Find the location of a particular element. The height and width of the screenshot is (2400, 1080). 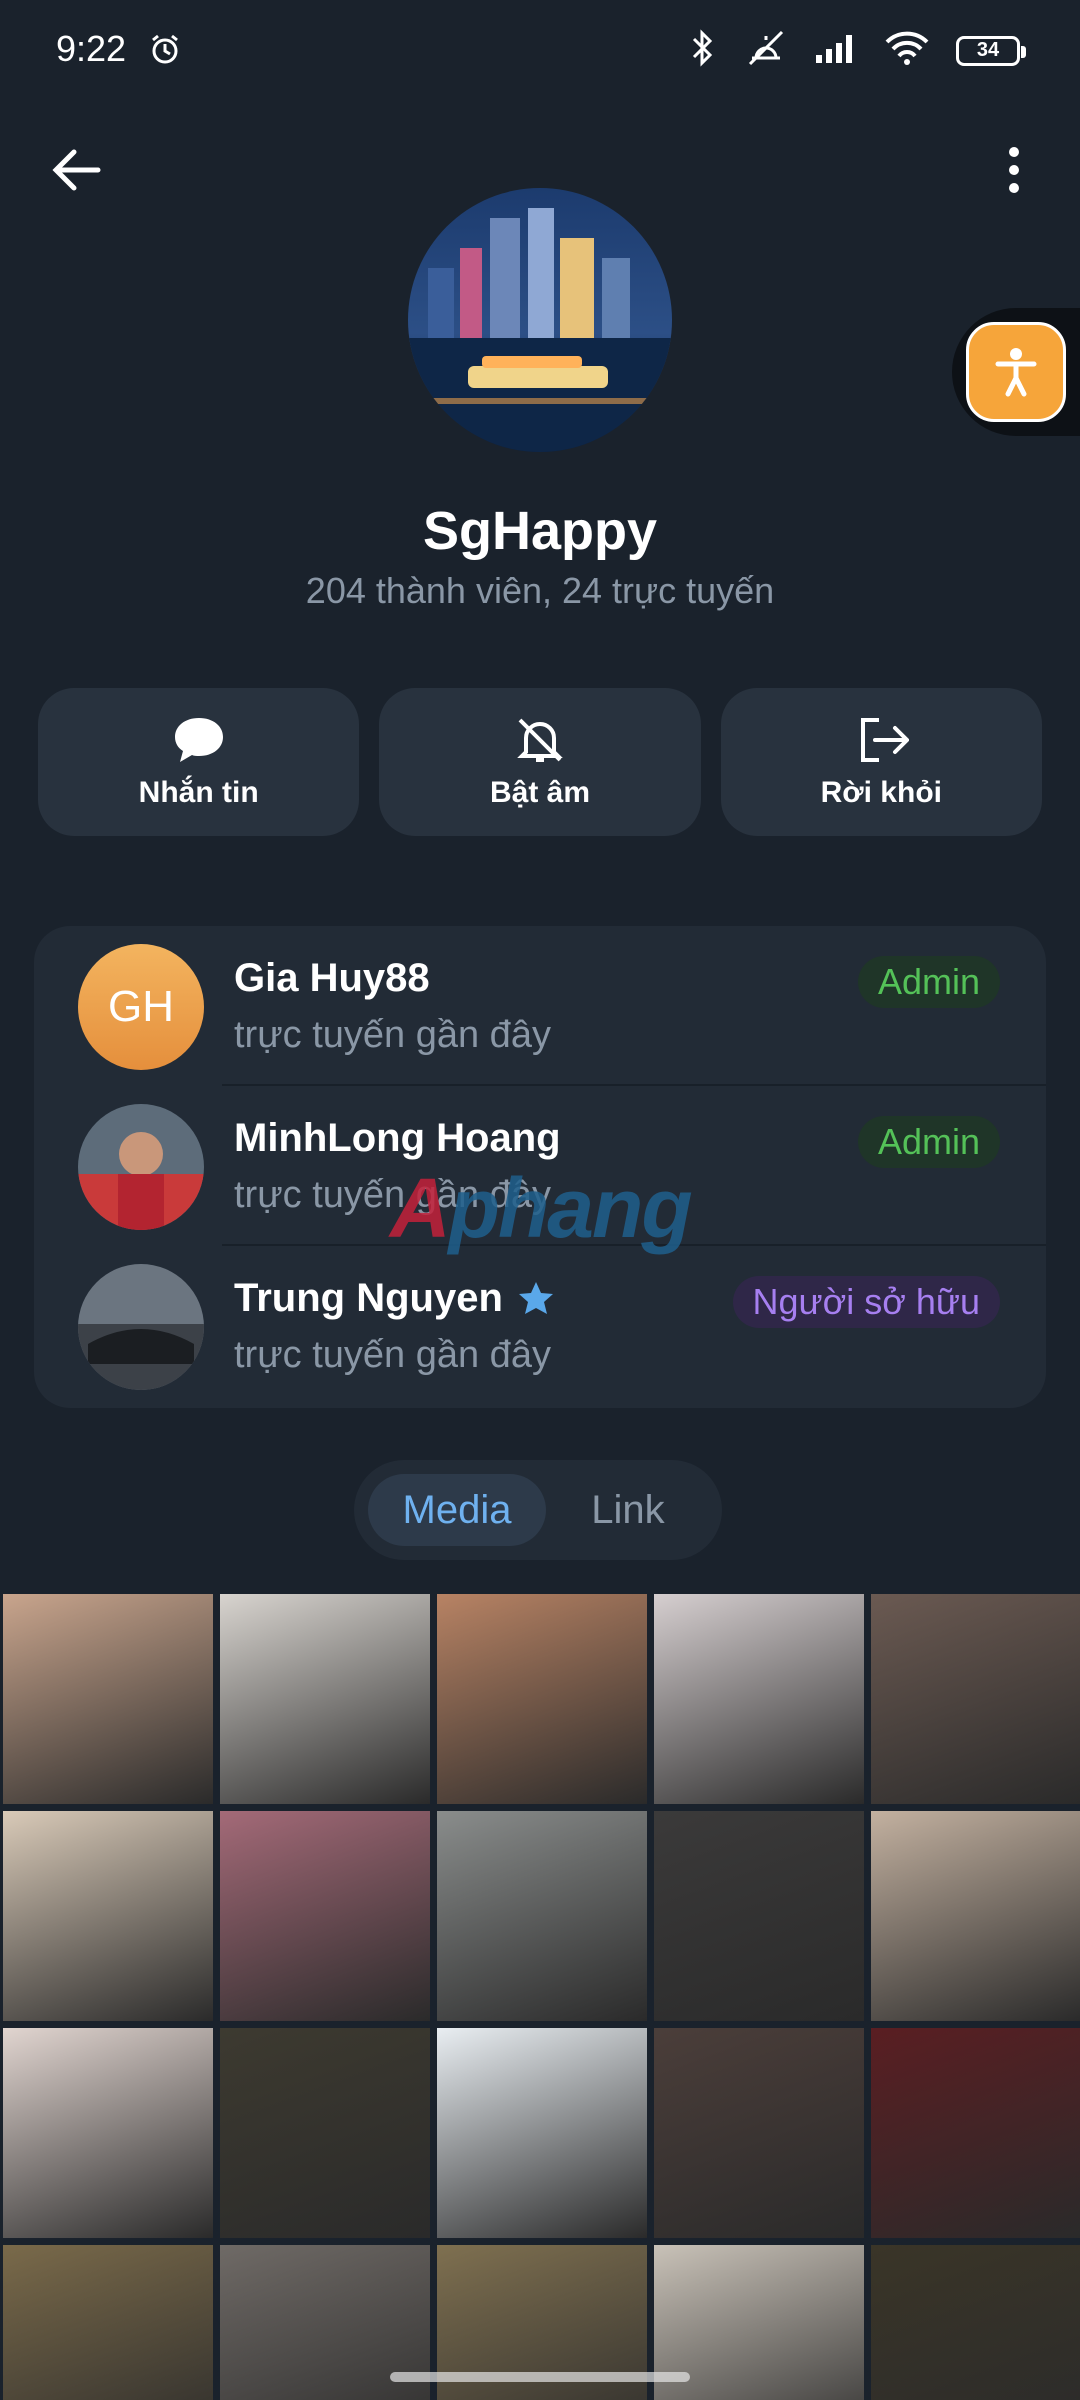

member-name: MinhLong Hoang is located at coordinates (397, 1138).